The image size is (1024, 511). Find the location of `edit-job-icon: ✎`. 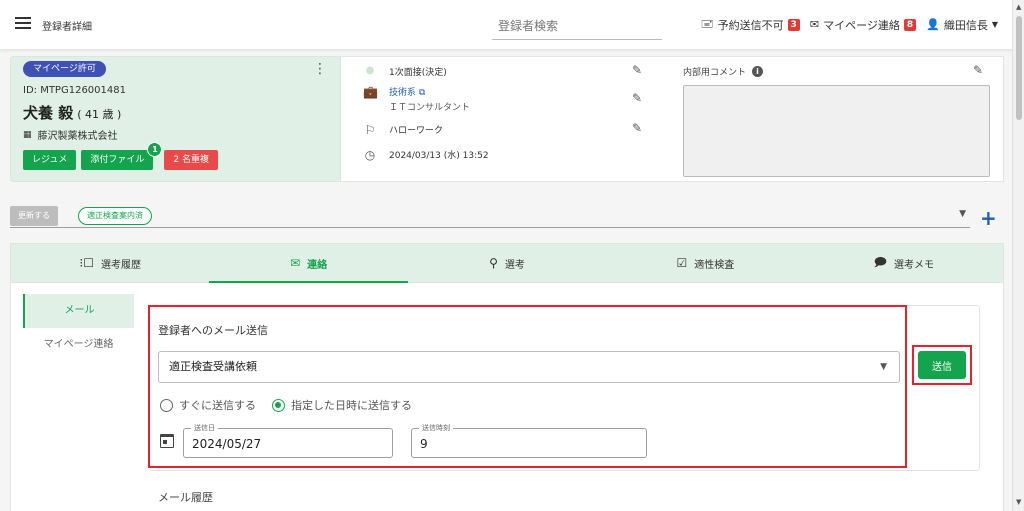

edit-job-icon: ✎ is located at coordinates (637, 98).